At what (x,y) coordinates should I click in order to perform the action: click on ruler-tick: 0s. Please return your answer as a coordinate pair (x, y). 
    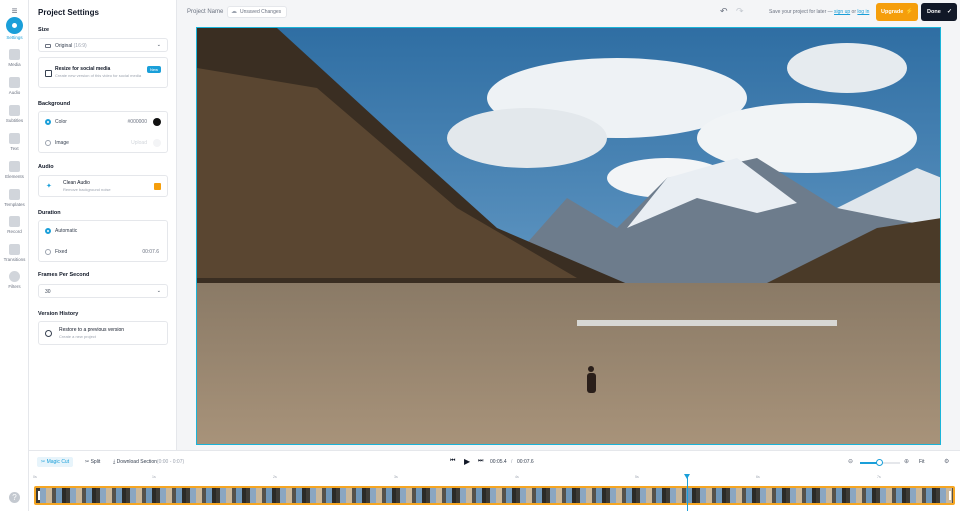
    Looking at the image, I should click on (35, 477).